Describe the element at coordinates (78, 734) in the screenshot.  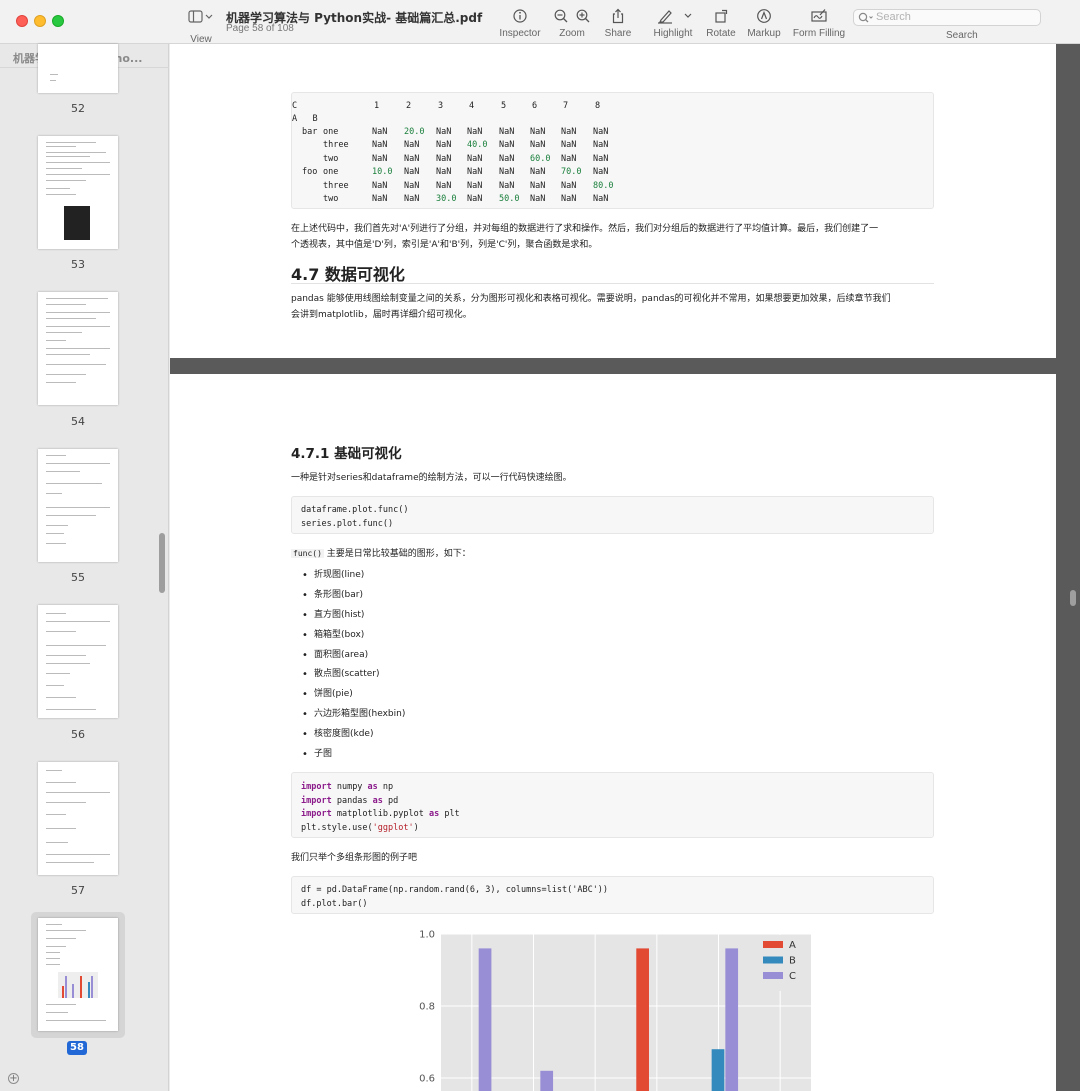
I see `thumbnail-label-56: 56` at that location.